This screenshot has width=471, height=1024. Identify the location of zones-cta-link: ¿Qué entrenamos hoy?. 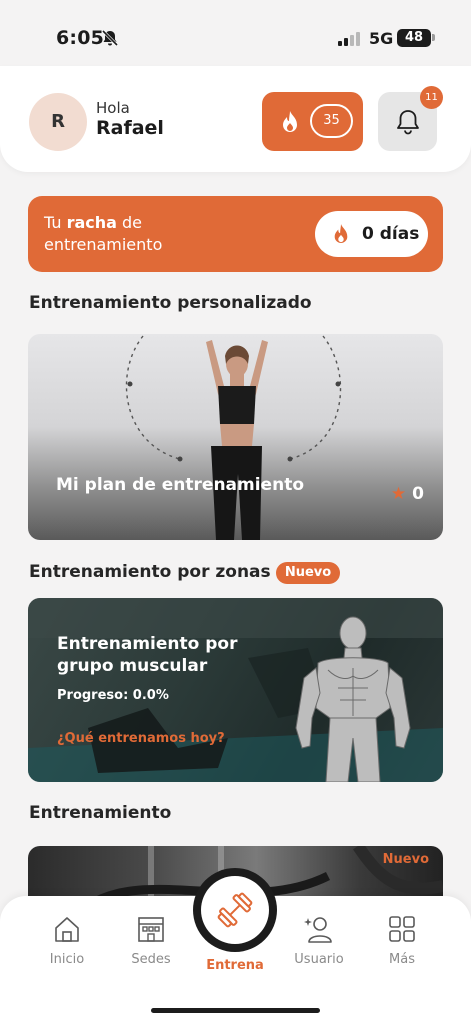
(141, 738).